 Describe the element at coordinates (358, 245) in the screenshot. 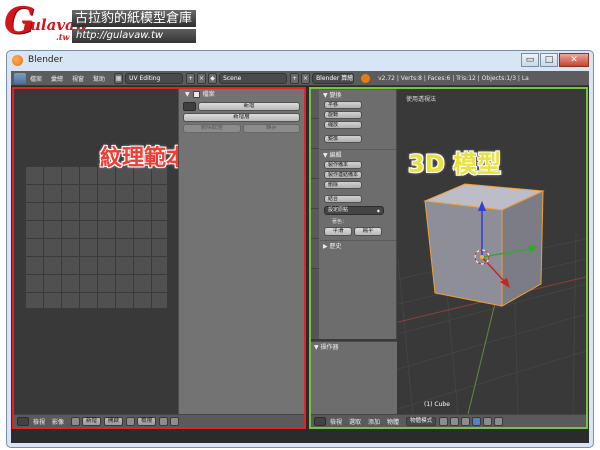

I see `history-header: ▶ 歷史` at that location.